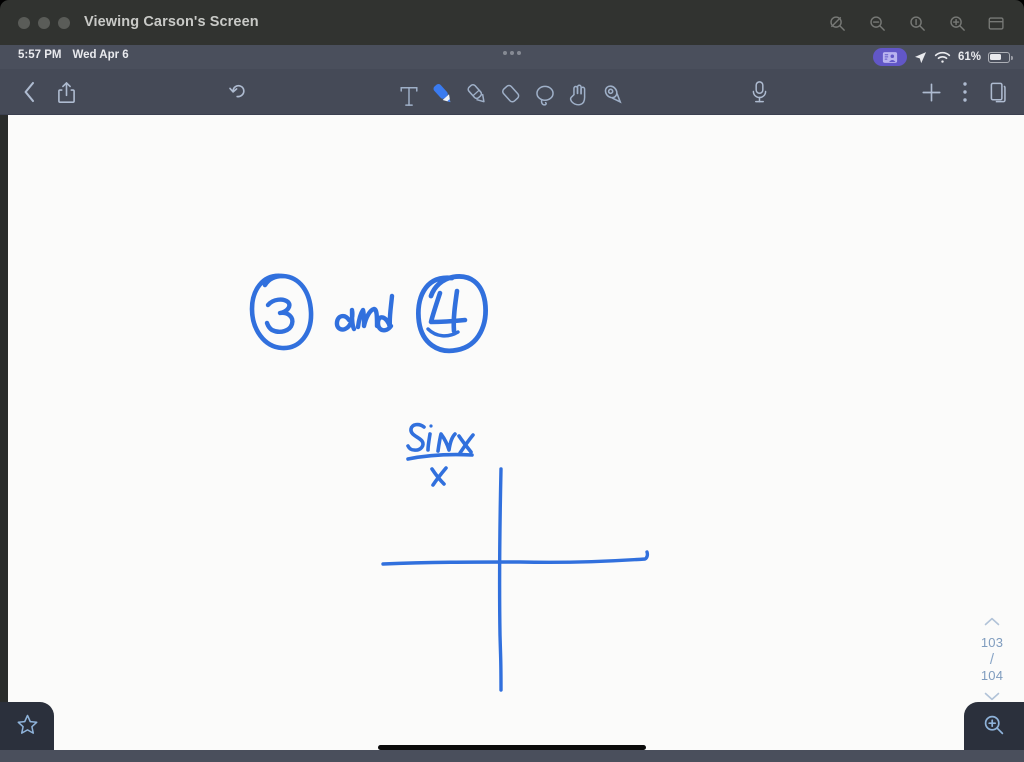  I want to click on zoom-fit-icon, so click(917, 23).